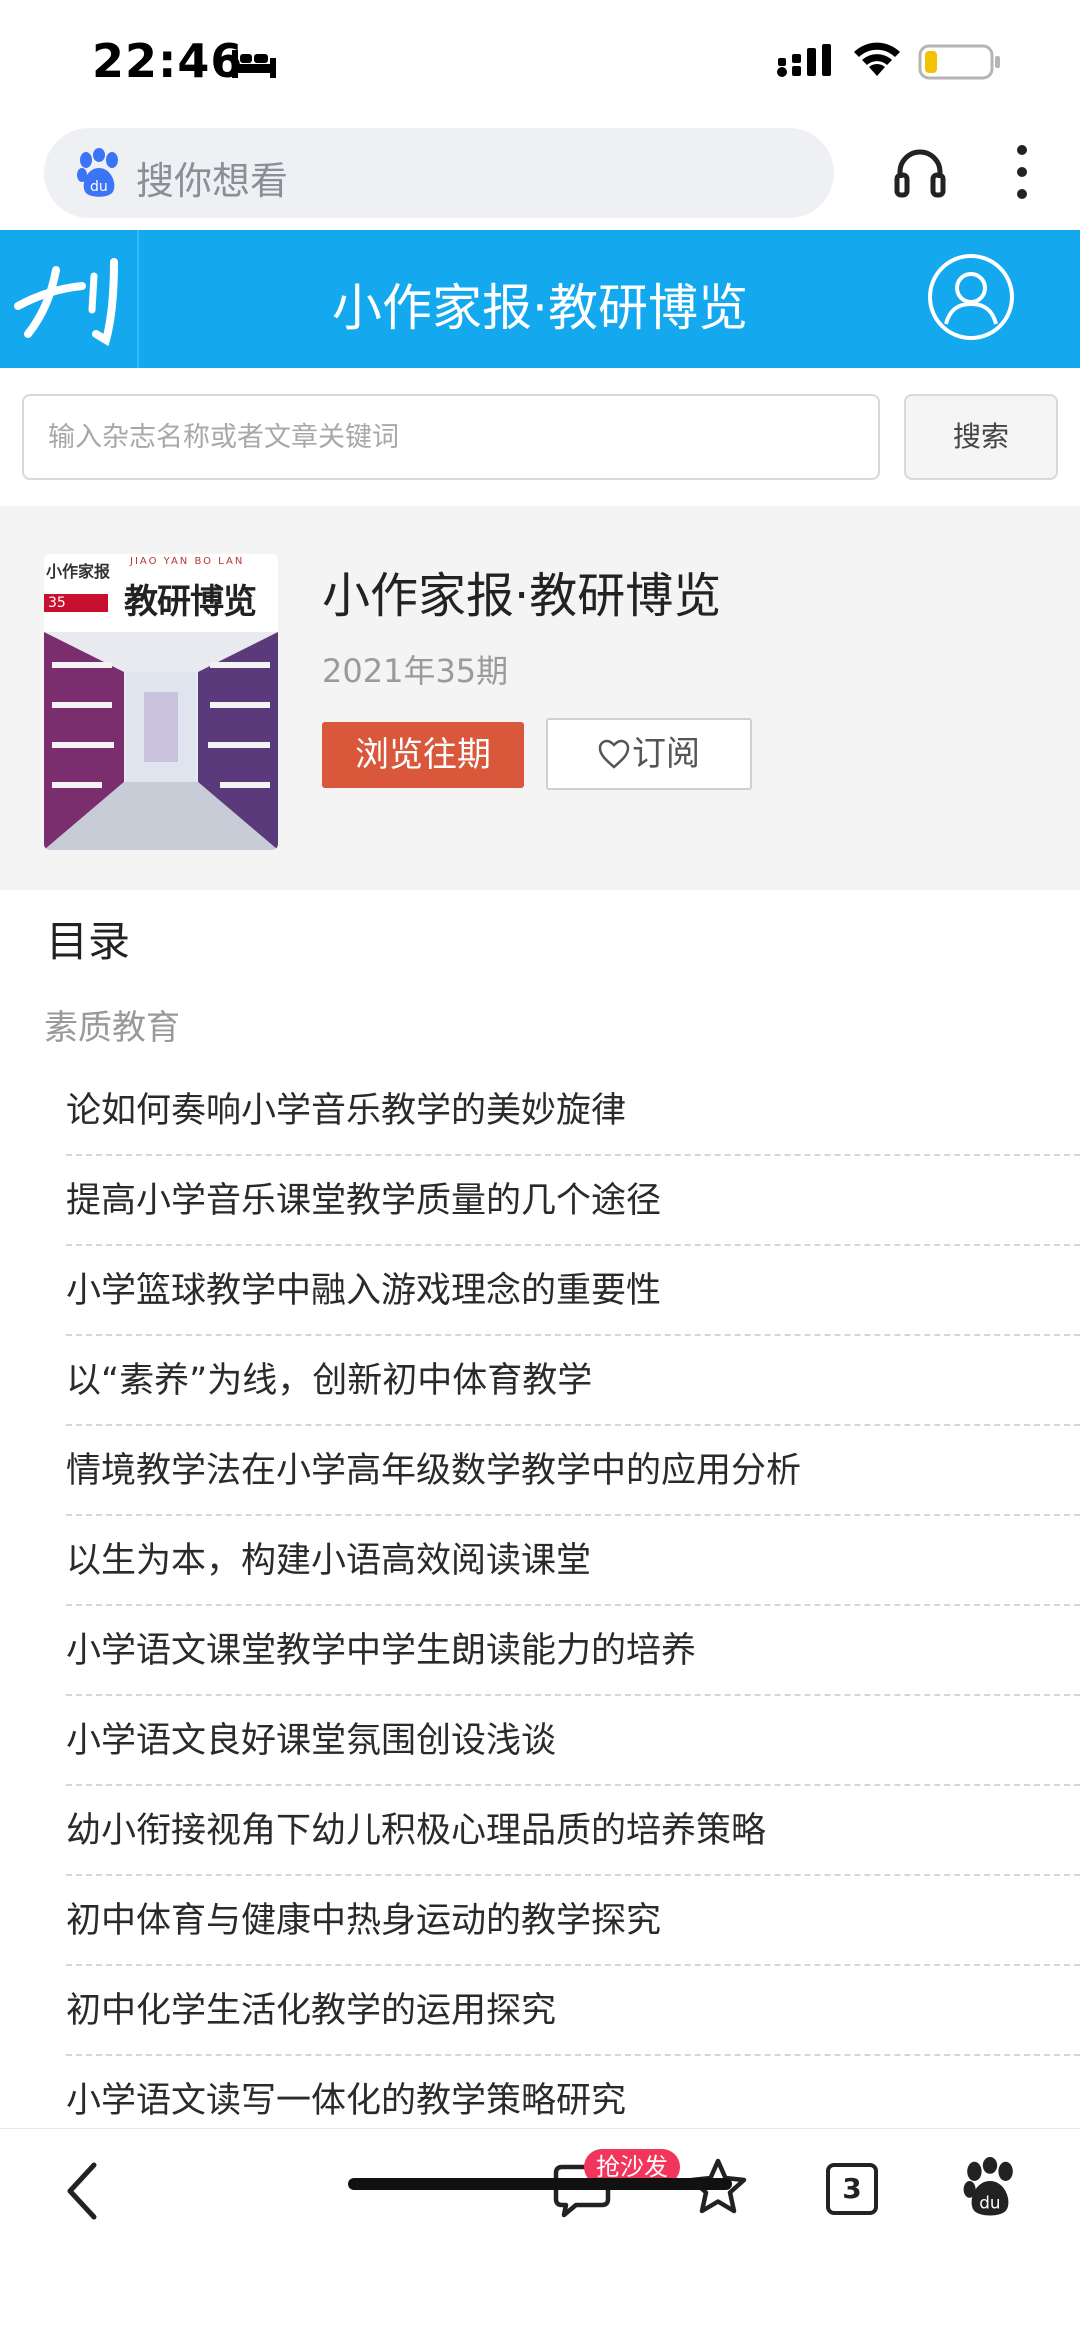 This screenshot has height=2338, width=1080. Describe the element at coordinates (852, 2189) in the screenshot. I see `tabs-icon: 3` at that location.